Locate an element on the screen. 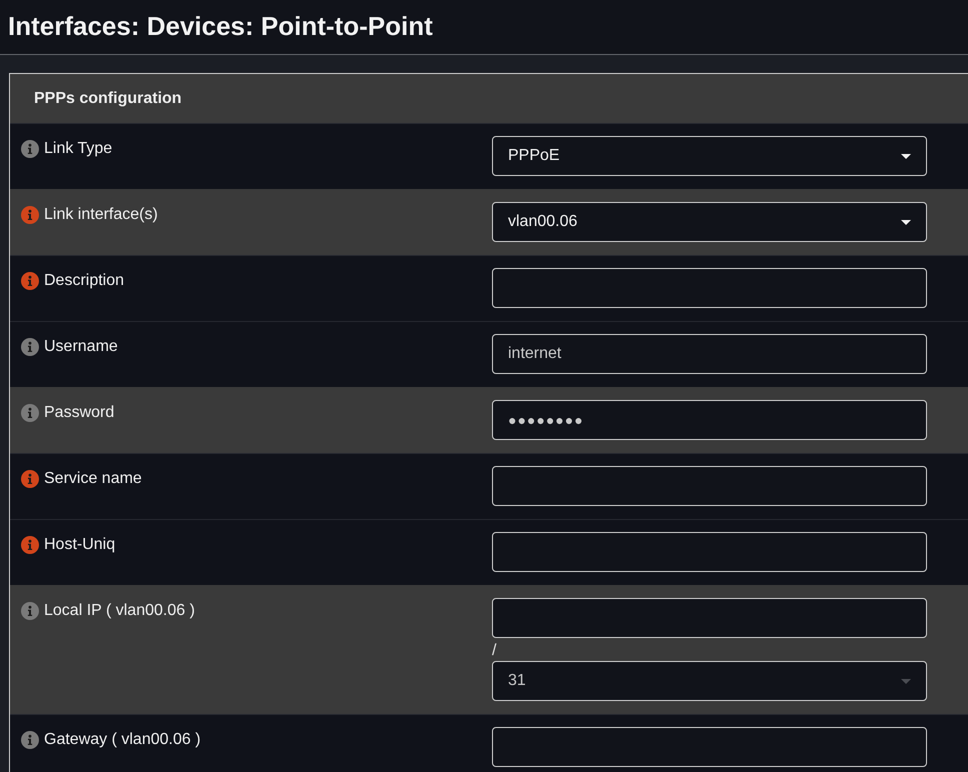  field-label: Local IP ( vlan00.06 ) is located at coordinates (119, 611).